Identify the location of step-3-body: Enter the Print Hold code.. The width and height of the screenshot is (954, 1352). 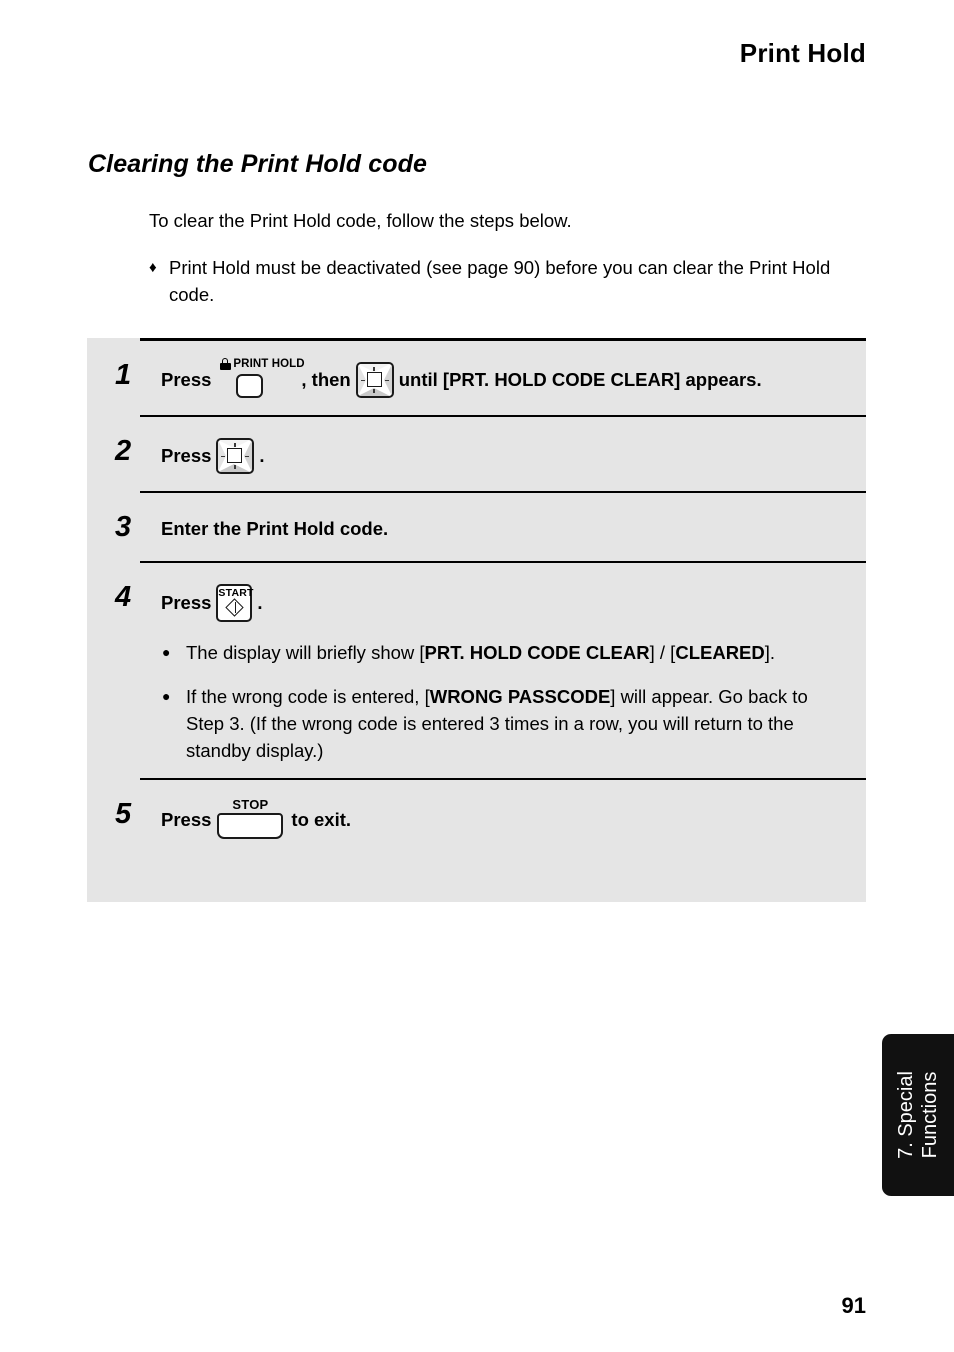
(506, 527).